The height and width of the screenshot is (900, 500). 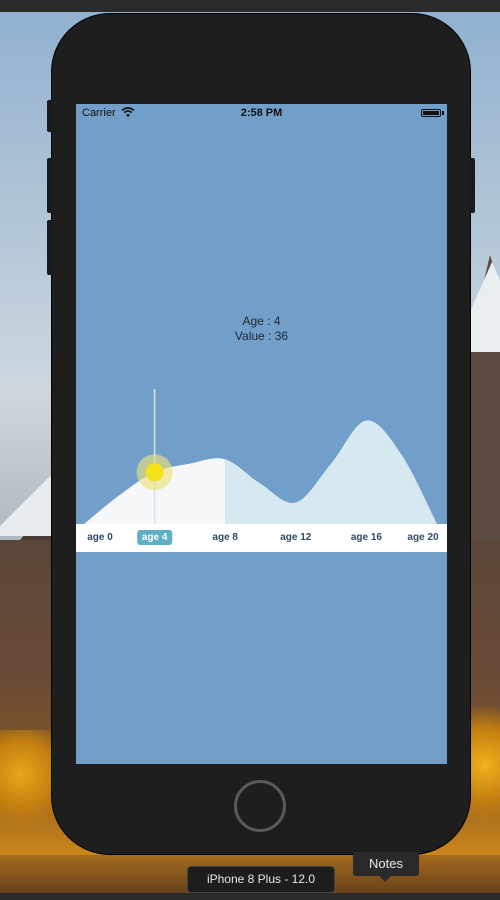 I want to click on x-tick-age-12: age 12, so click(x=295, y=537).